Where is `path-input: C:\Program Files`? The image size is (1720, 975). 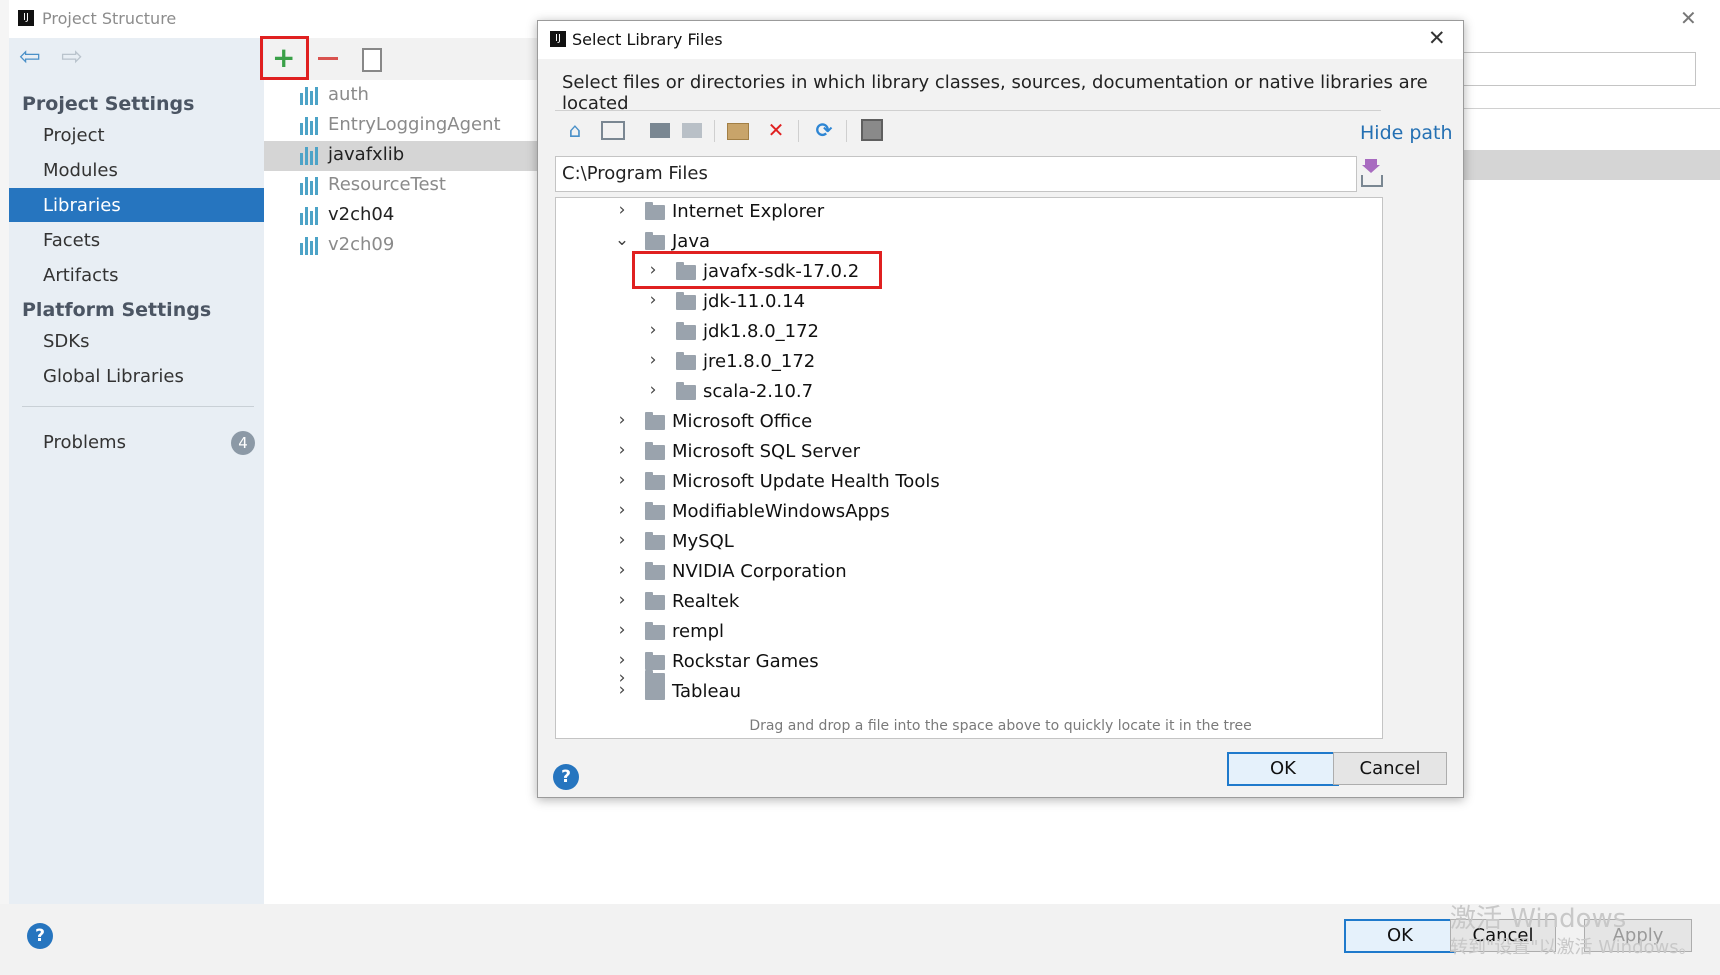
path-input: C:\Program Files is located at coordinates (956, 174).